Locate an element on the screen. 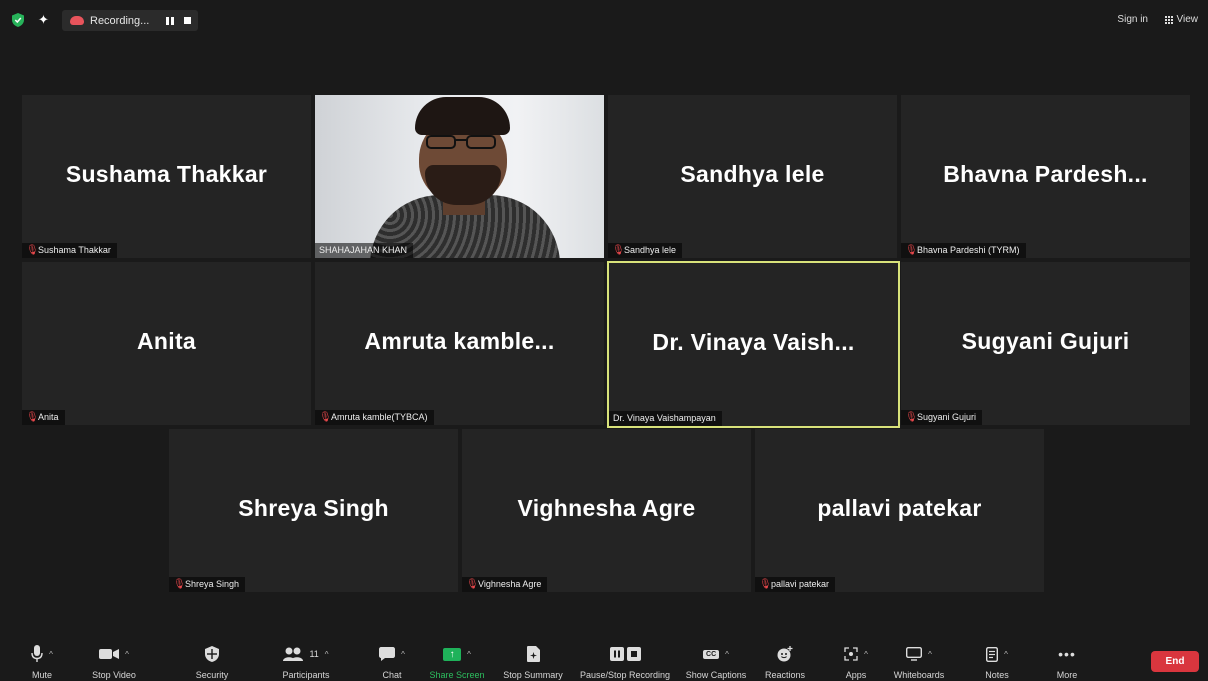  participant-label-text: Bhavna Pardeshi (TYRM) is located at coordinates (968, 250).